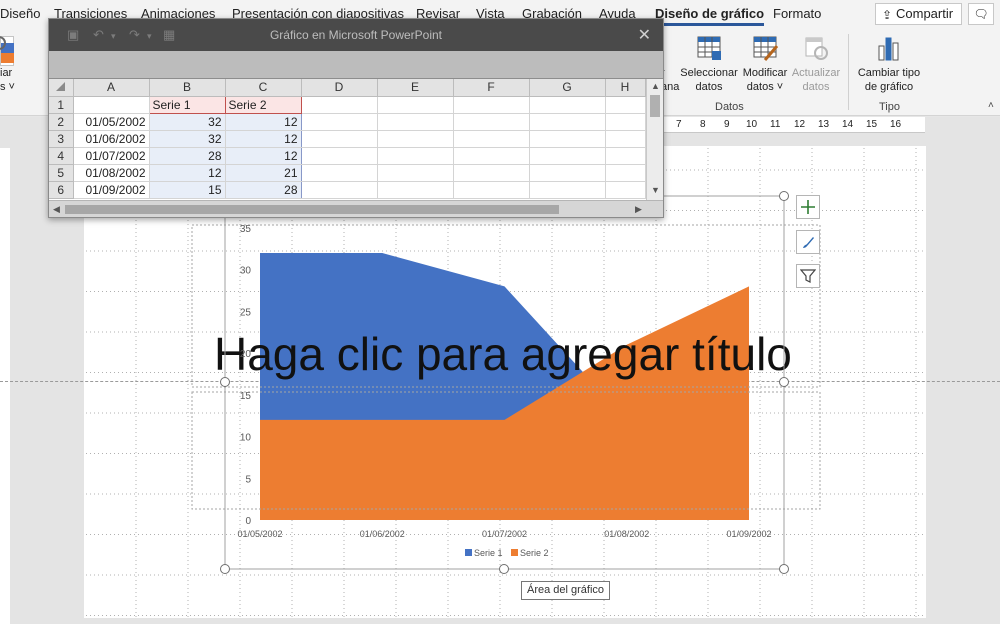  I want to click on select-all-corner, so click(61, 88).